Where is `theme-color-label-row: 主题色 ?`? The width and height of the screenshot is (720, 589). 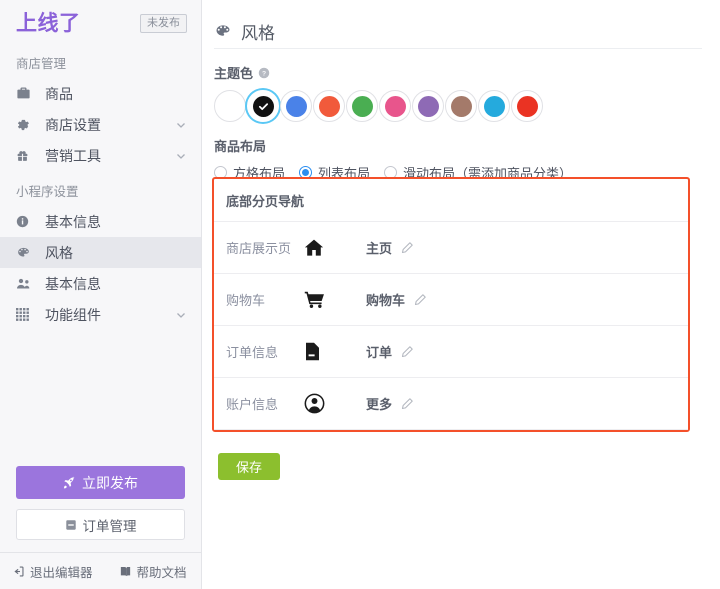 theme-color-label-row: 主题色 ? is located at coordinates (467, 72).